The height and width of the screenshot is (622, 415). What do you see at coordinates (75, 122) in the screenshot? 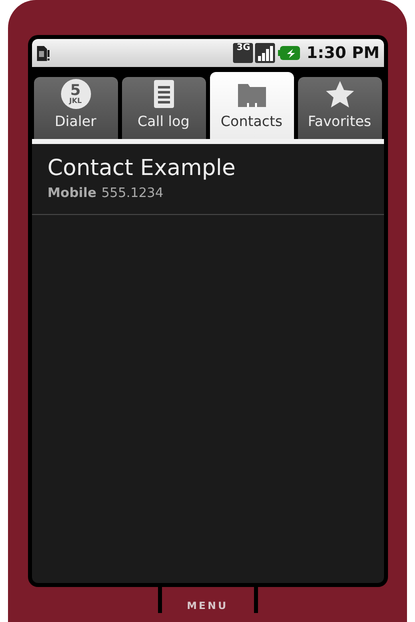
I see `tab-label: Dialer` at bounding box center [75, 122].